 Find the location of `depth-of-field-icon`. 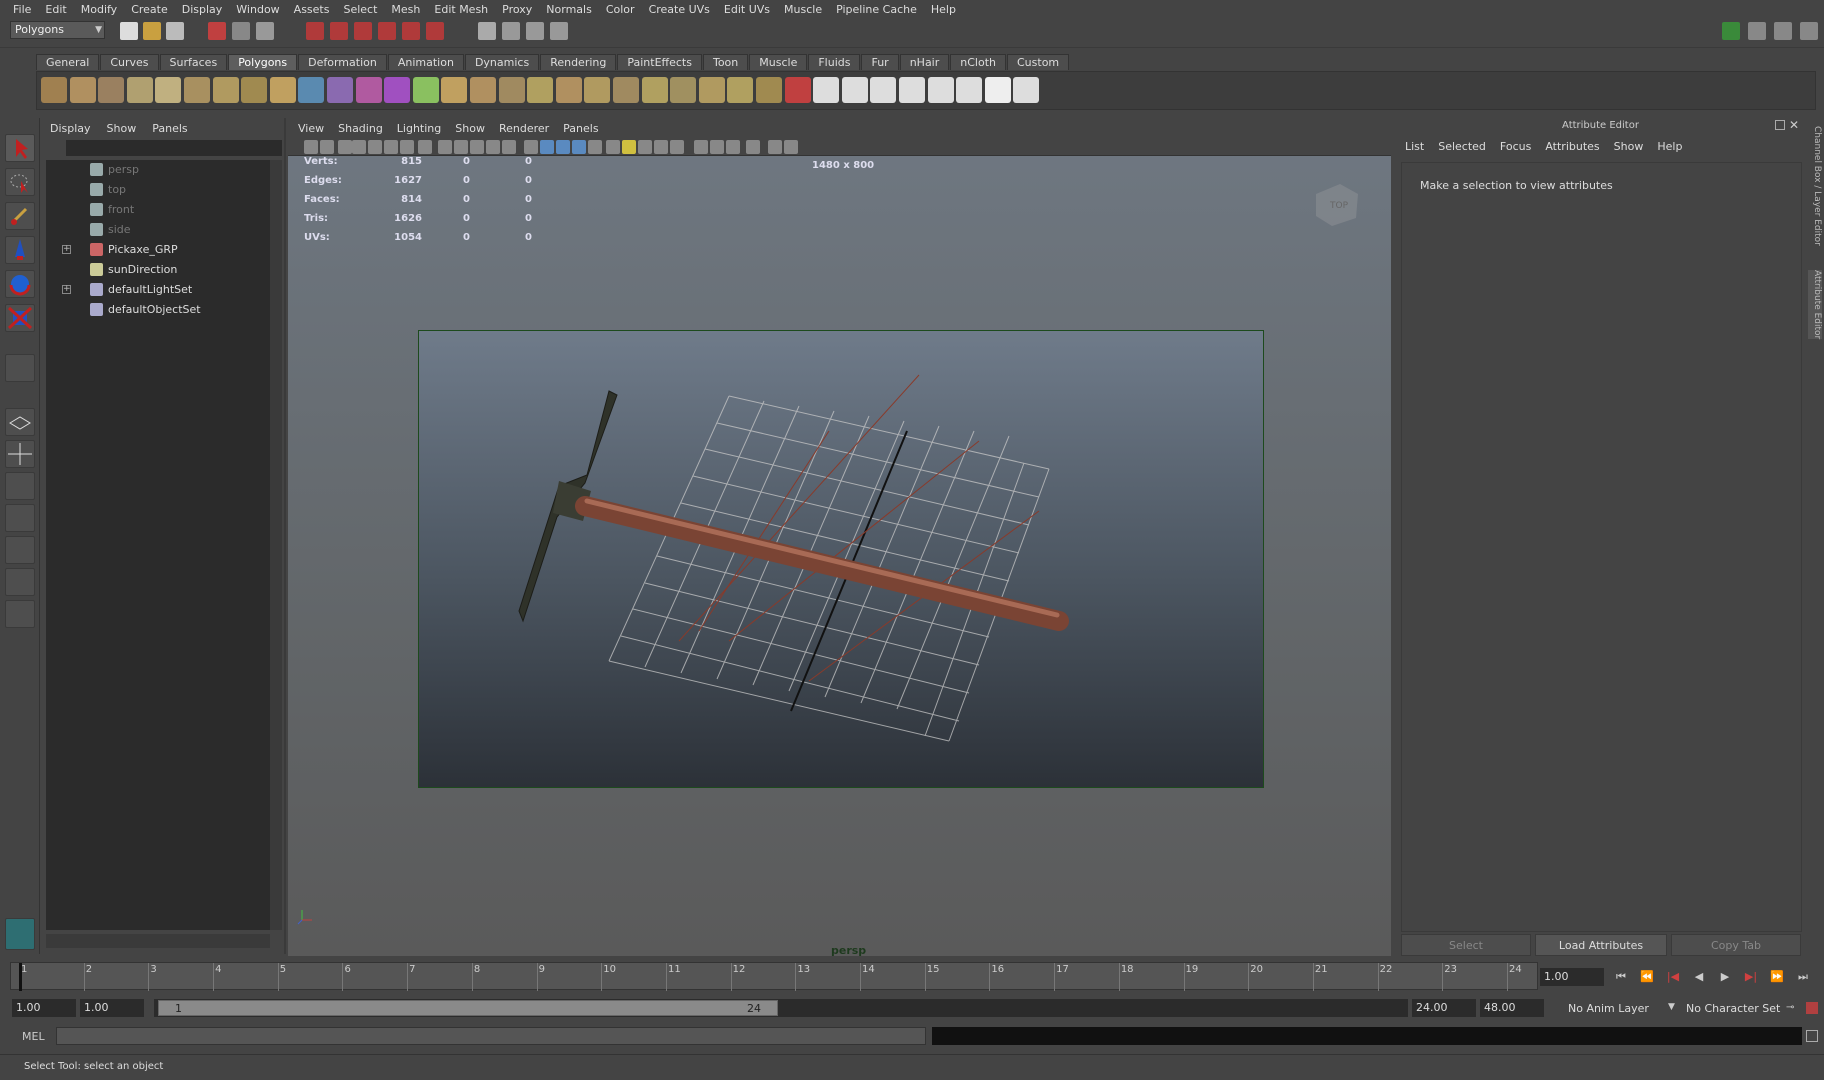

depth-of-field-icon is located at coordinates (677, 147).